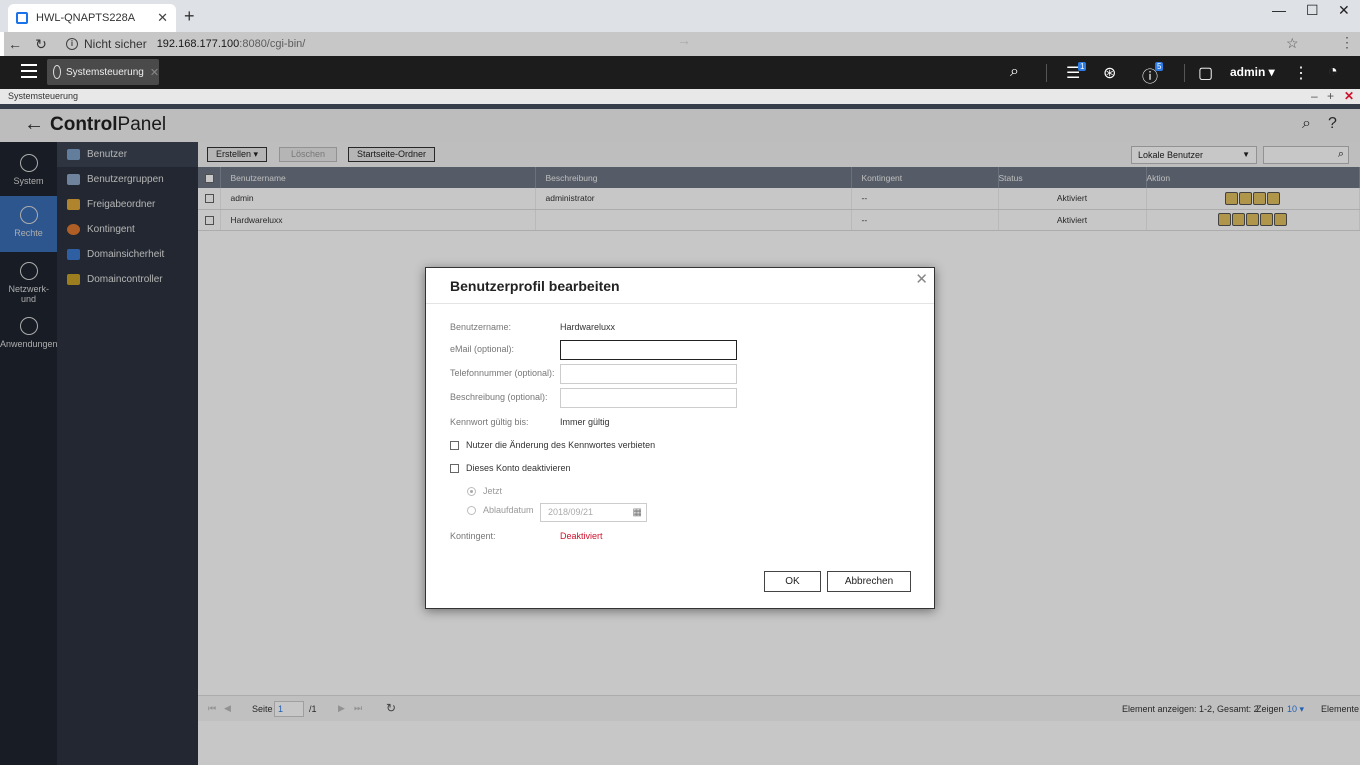 This screenshot has width=1360, height=765. What do you see at coordinates (680, 96) in the screenshot?
I see `window-titlebar: Systemsteuerung – + ✕` at bounding box center [680, 96].